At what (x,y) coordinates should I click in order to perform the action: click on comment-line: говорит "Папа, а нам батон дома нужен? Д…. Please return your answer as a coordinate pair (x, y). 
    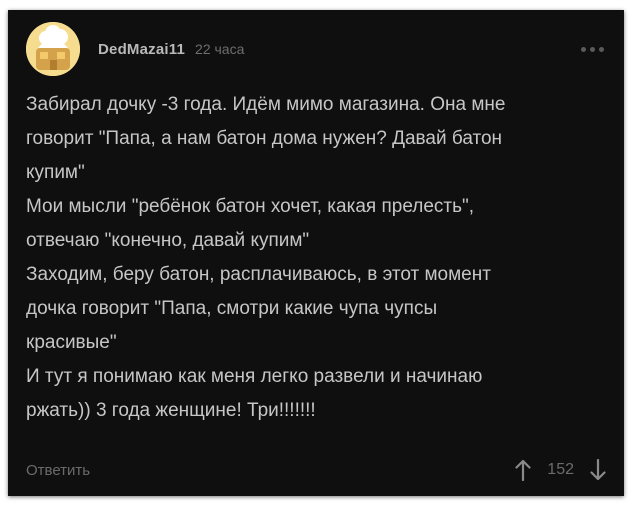
    Looking at the image, I should click on (264, 138).